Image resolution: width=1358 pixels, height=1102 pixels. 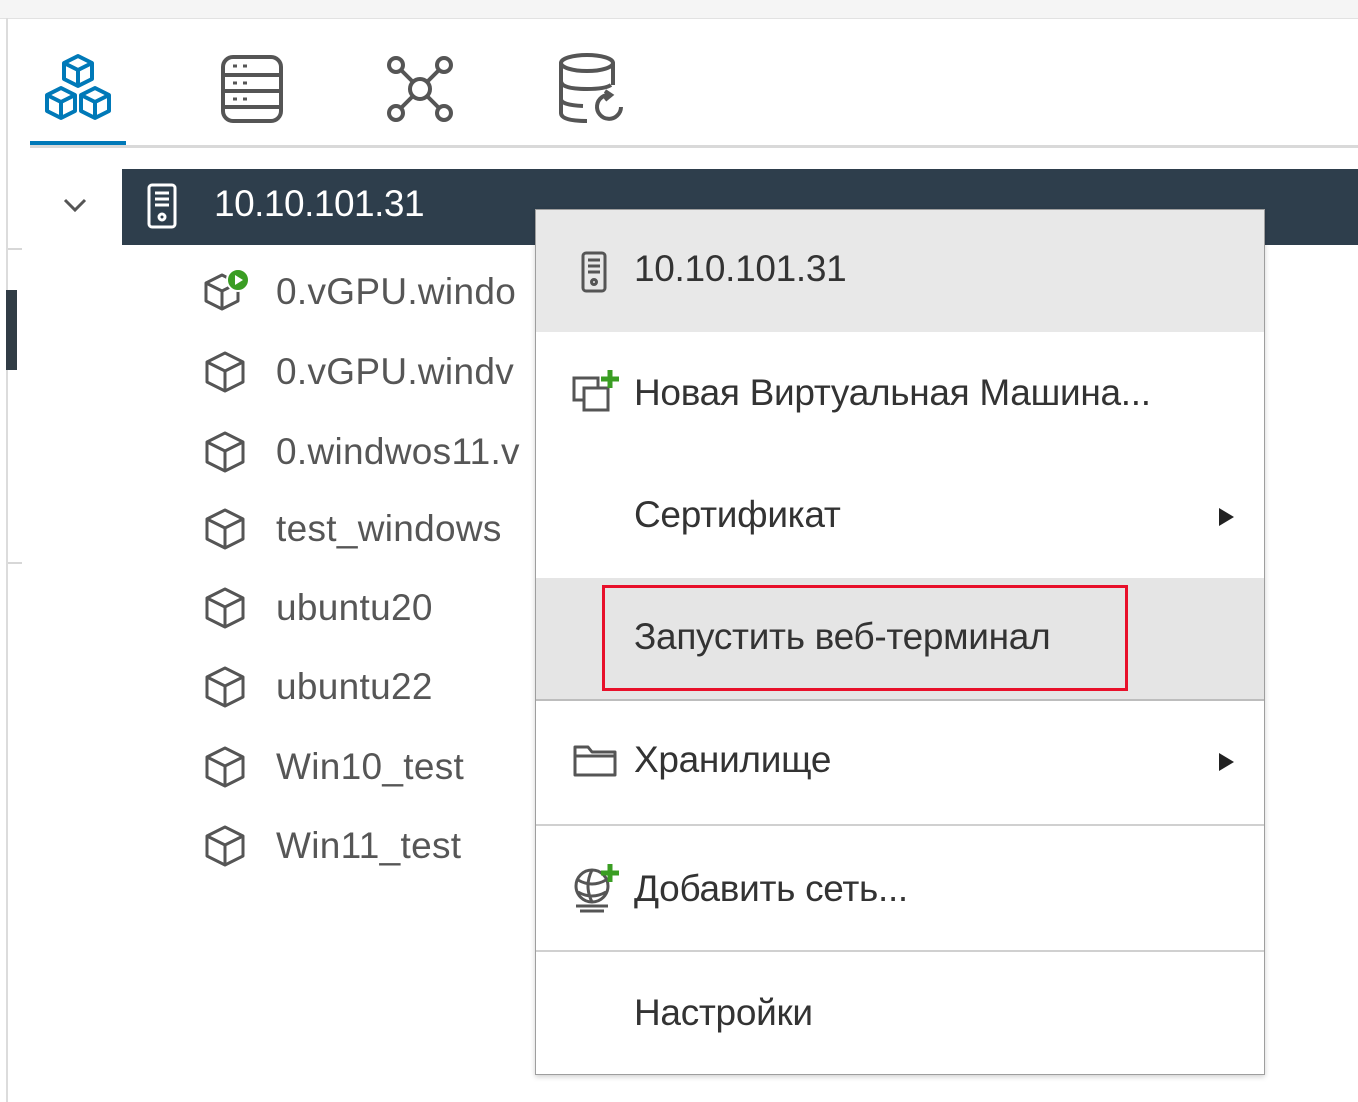 What do you see at coordinates (733, 759) in the screenshot?
I see `menu-item-label: Хранилище` at bounding box center [733, 759].